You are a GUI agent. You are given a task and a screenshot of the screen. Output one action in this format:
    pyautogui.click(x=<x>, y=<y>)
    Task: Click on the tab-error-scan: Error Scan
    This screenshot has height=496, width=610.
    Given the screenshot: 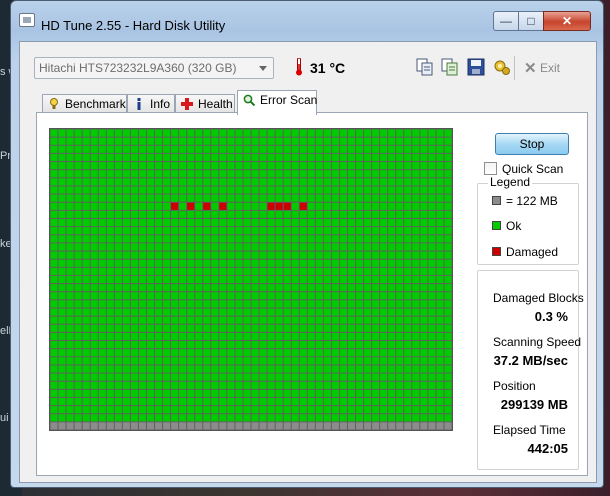 What is the action you would take?
    pyautogui.click(x=277, y=102)
    